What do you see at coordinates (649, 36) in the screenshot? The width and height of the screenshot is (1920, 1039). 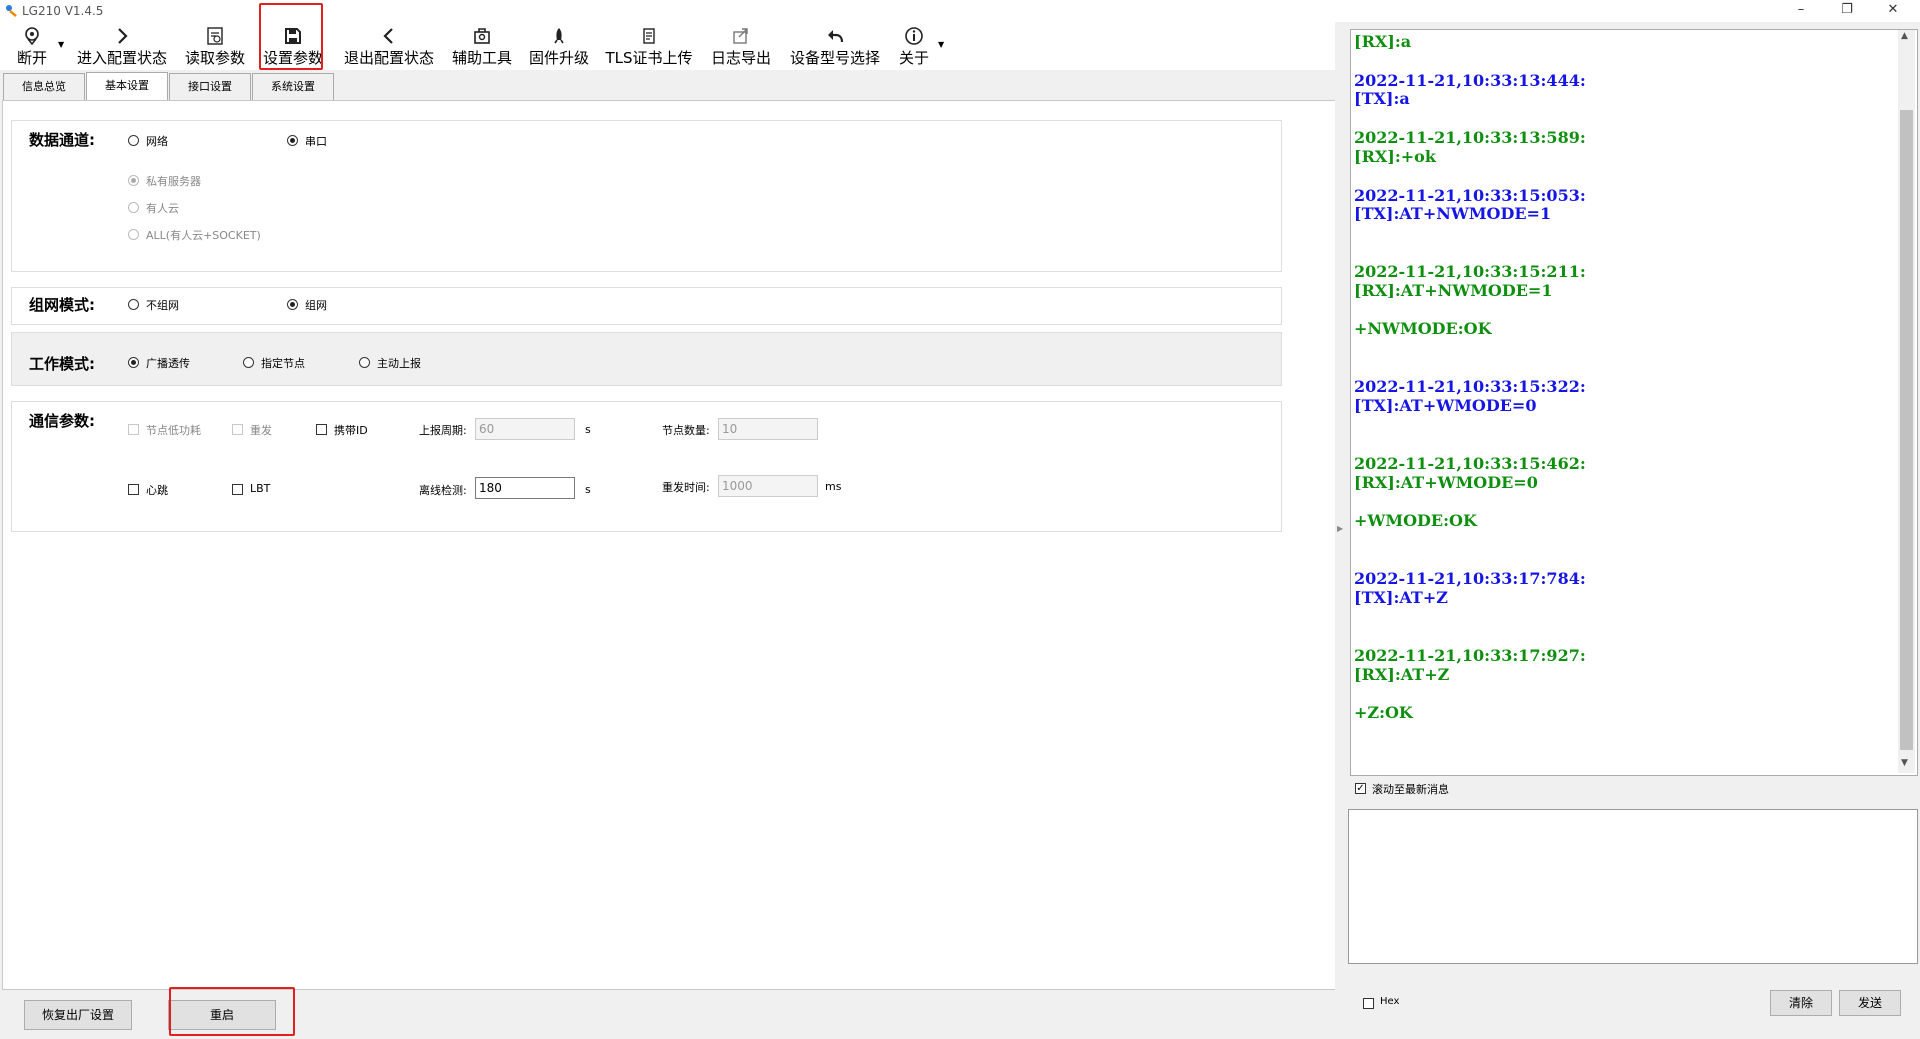 I see `certificate-icon` at bounding box center [649, 36].